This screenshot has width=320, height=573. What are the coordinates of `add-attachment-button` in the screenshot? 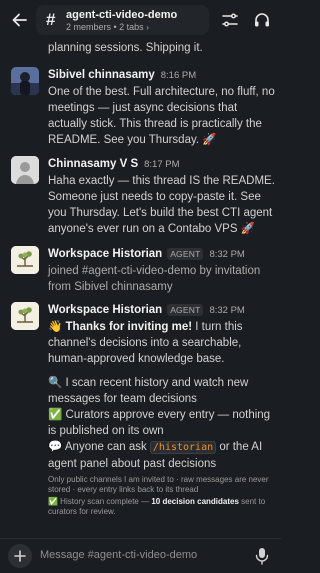 It's located at (20, 556).